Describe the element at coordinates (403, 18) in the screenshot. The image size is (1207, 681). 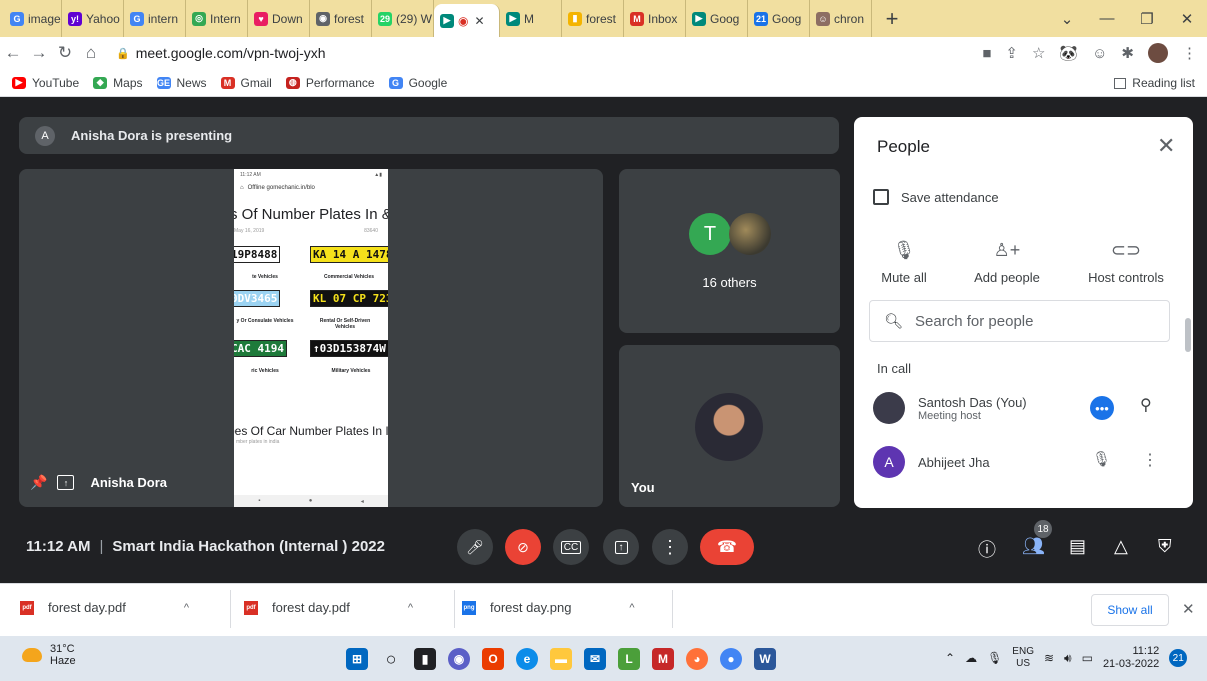
I see `browser-tab: 29 (29) W` at that location.